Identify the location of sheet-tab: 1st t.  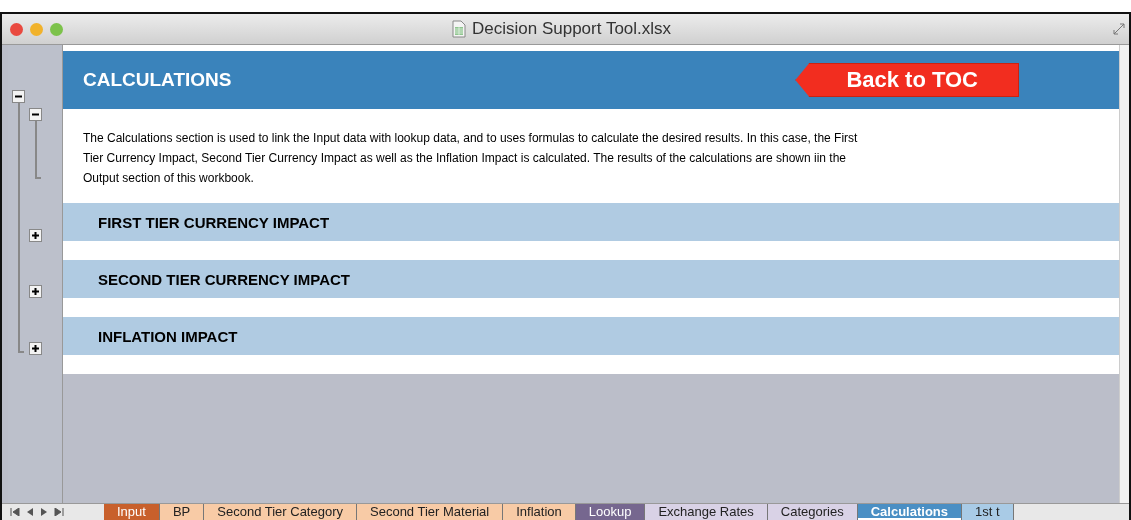
(988, 512).